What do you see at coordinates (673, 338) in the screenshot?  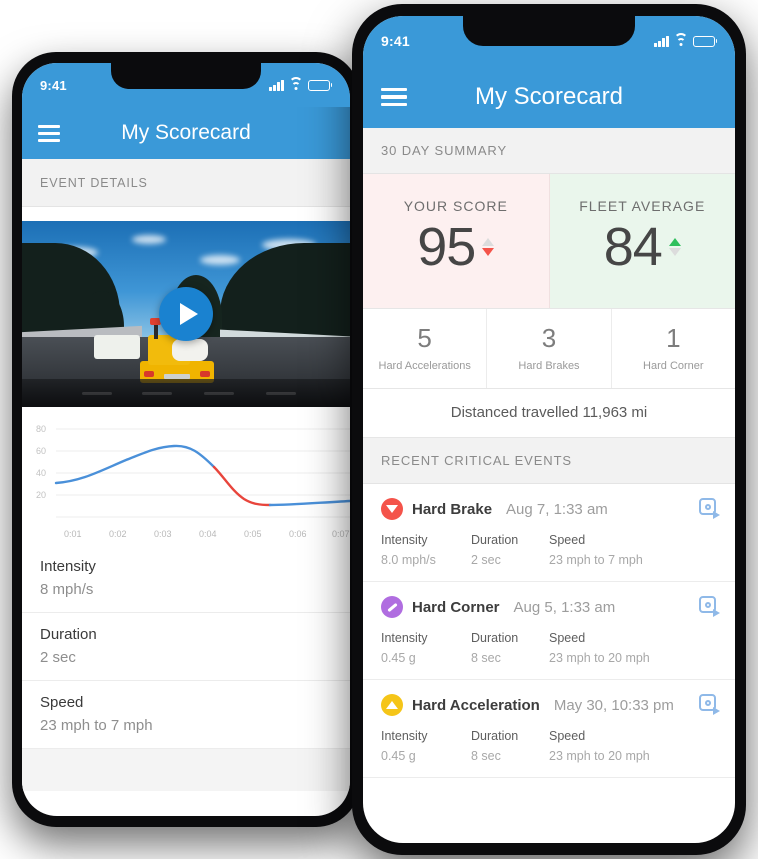 I see `stat-value: 1` at bounding box center [673, 338].